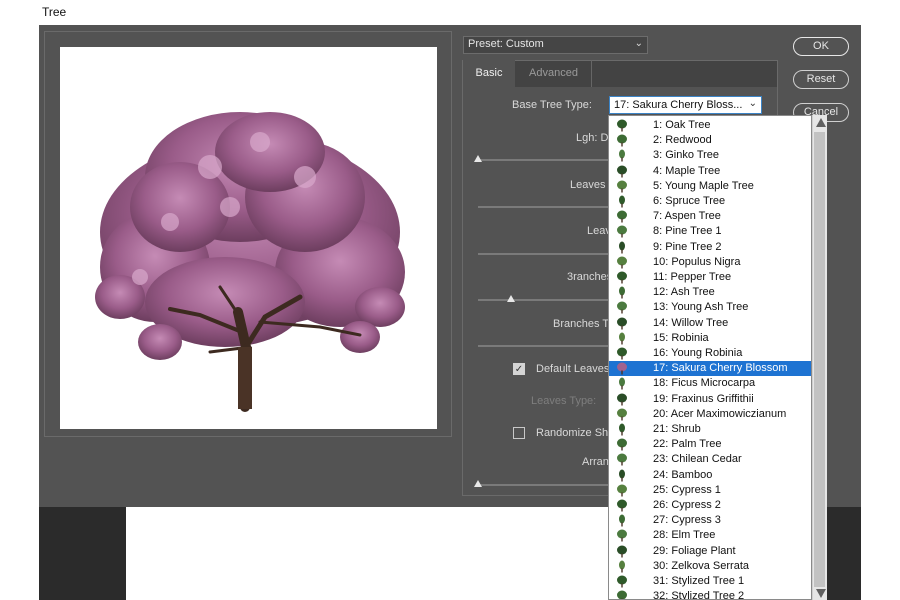 Image resolution: width=900 pixels, height=600 pixels. Describe the element at coordinates (584, 324) in the screenshot. I see `branches-thickness-label: Branches Th` at that location.